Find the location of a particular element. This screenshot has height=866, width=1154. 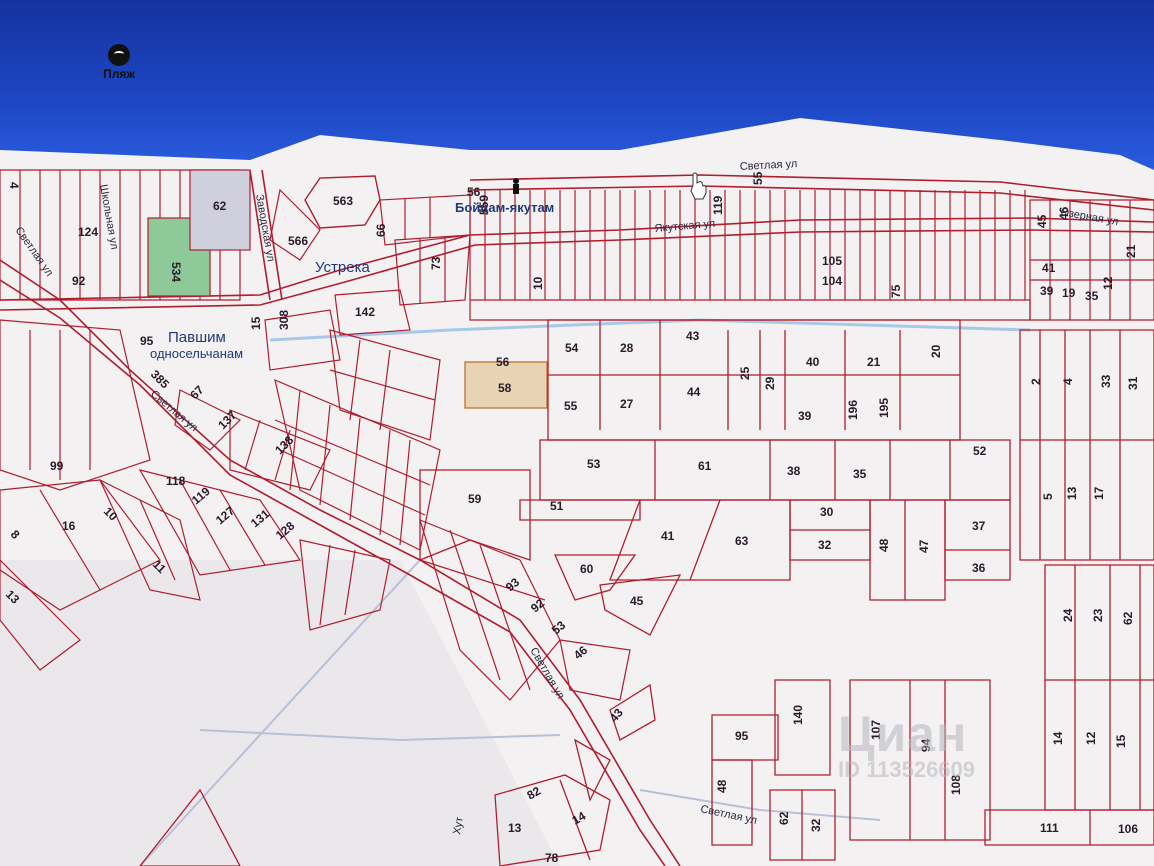

place-label-odnoselchanam: односельчанам is located at coordinates (196, 353).